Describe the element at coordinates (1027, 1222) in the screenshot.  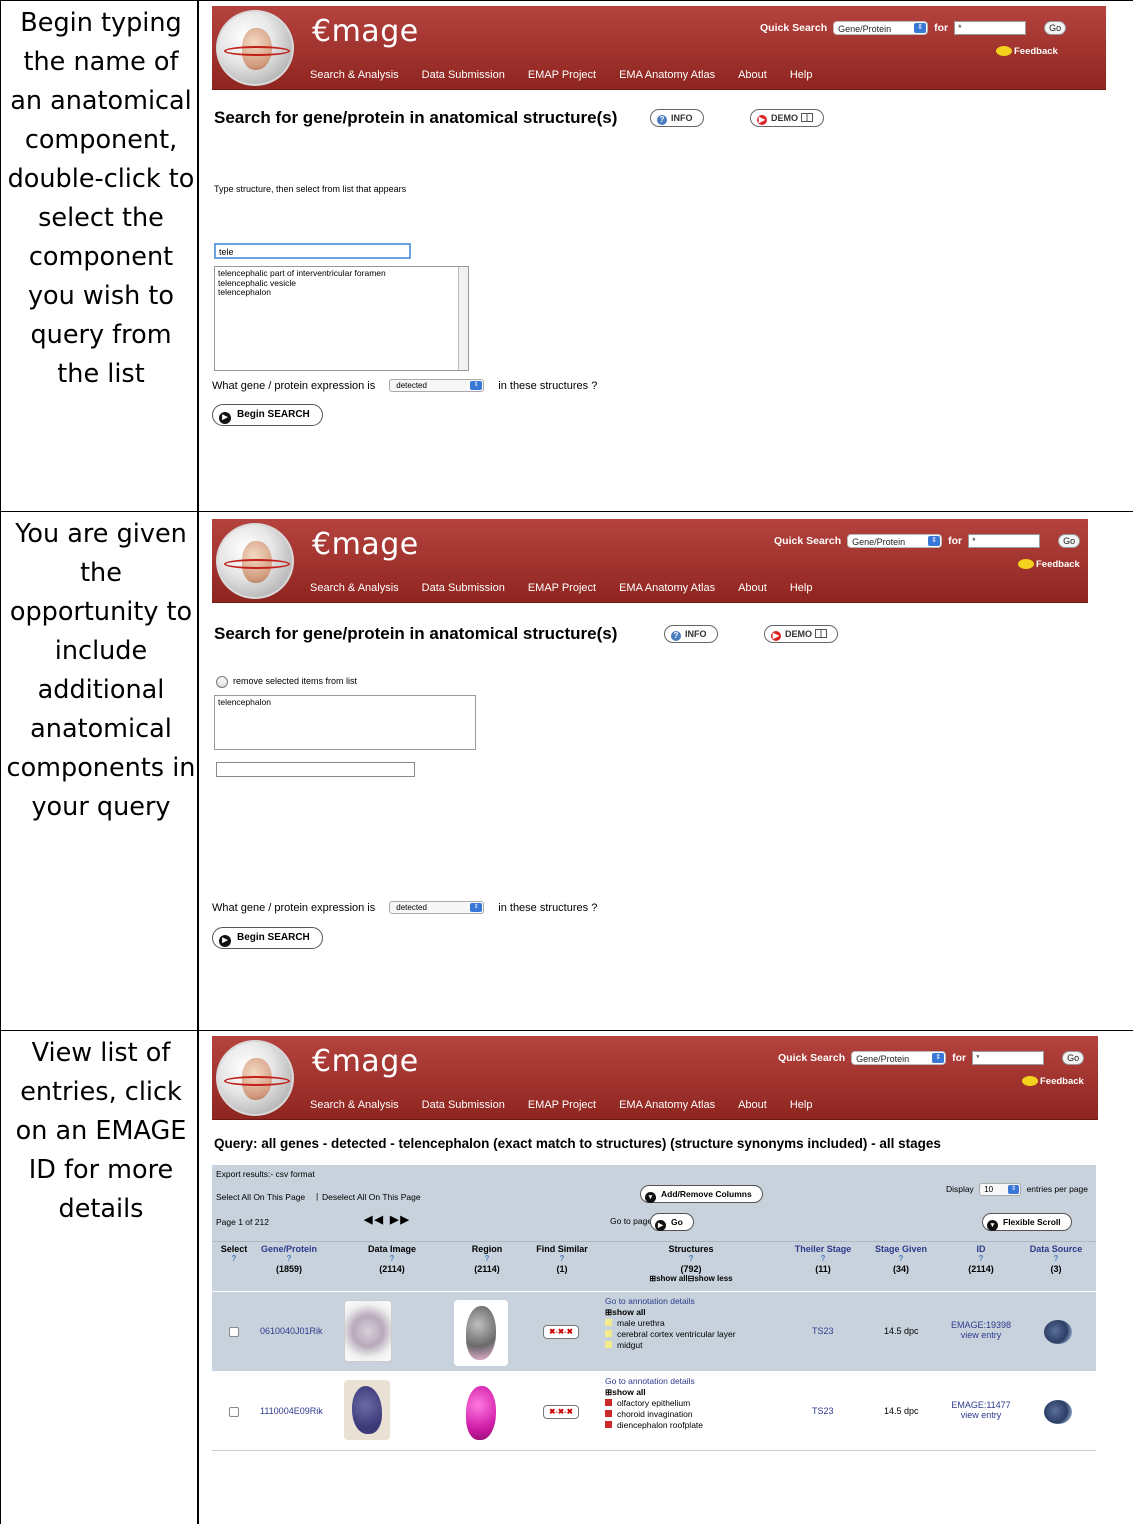
I see `flexible-scroll-button: ▼ Flexible Scroll` at that location.